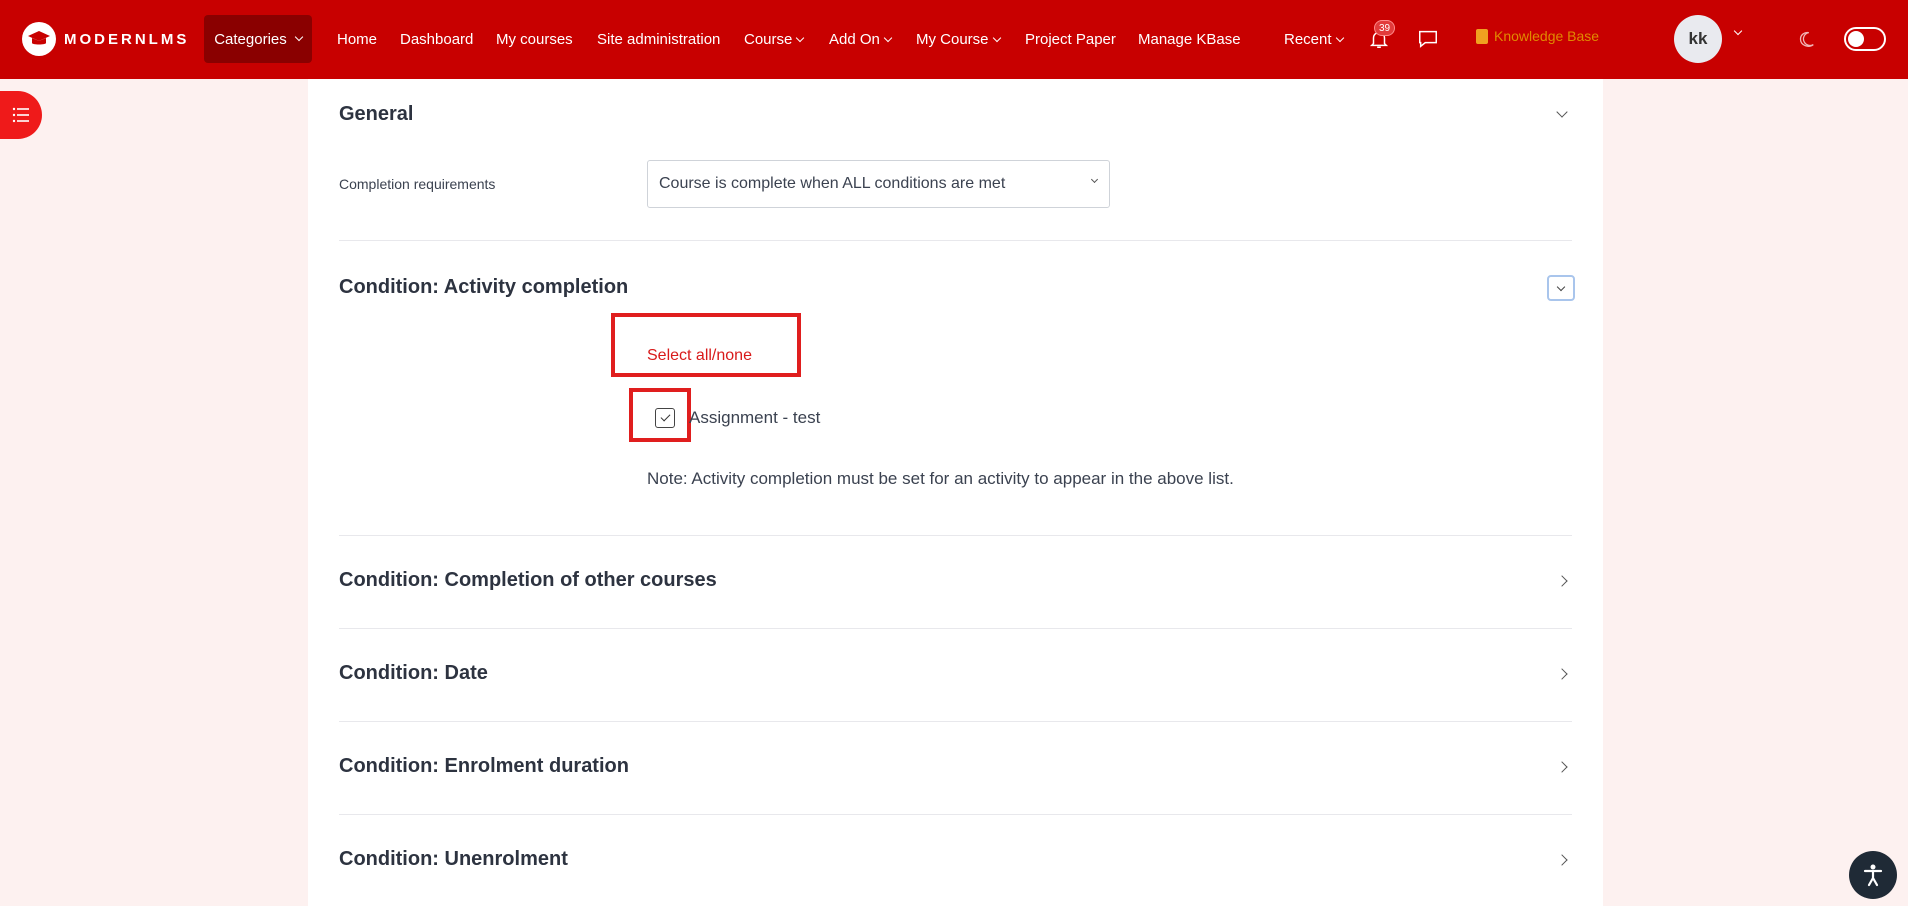 The image size is (1908, 906). I want to click on nav-recent: Recent, so click(1314, 39).